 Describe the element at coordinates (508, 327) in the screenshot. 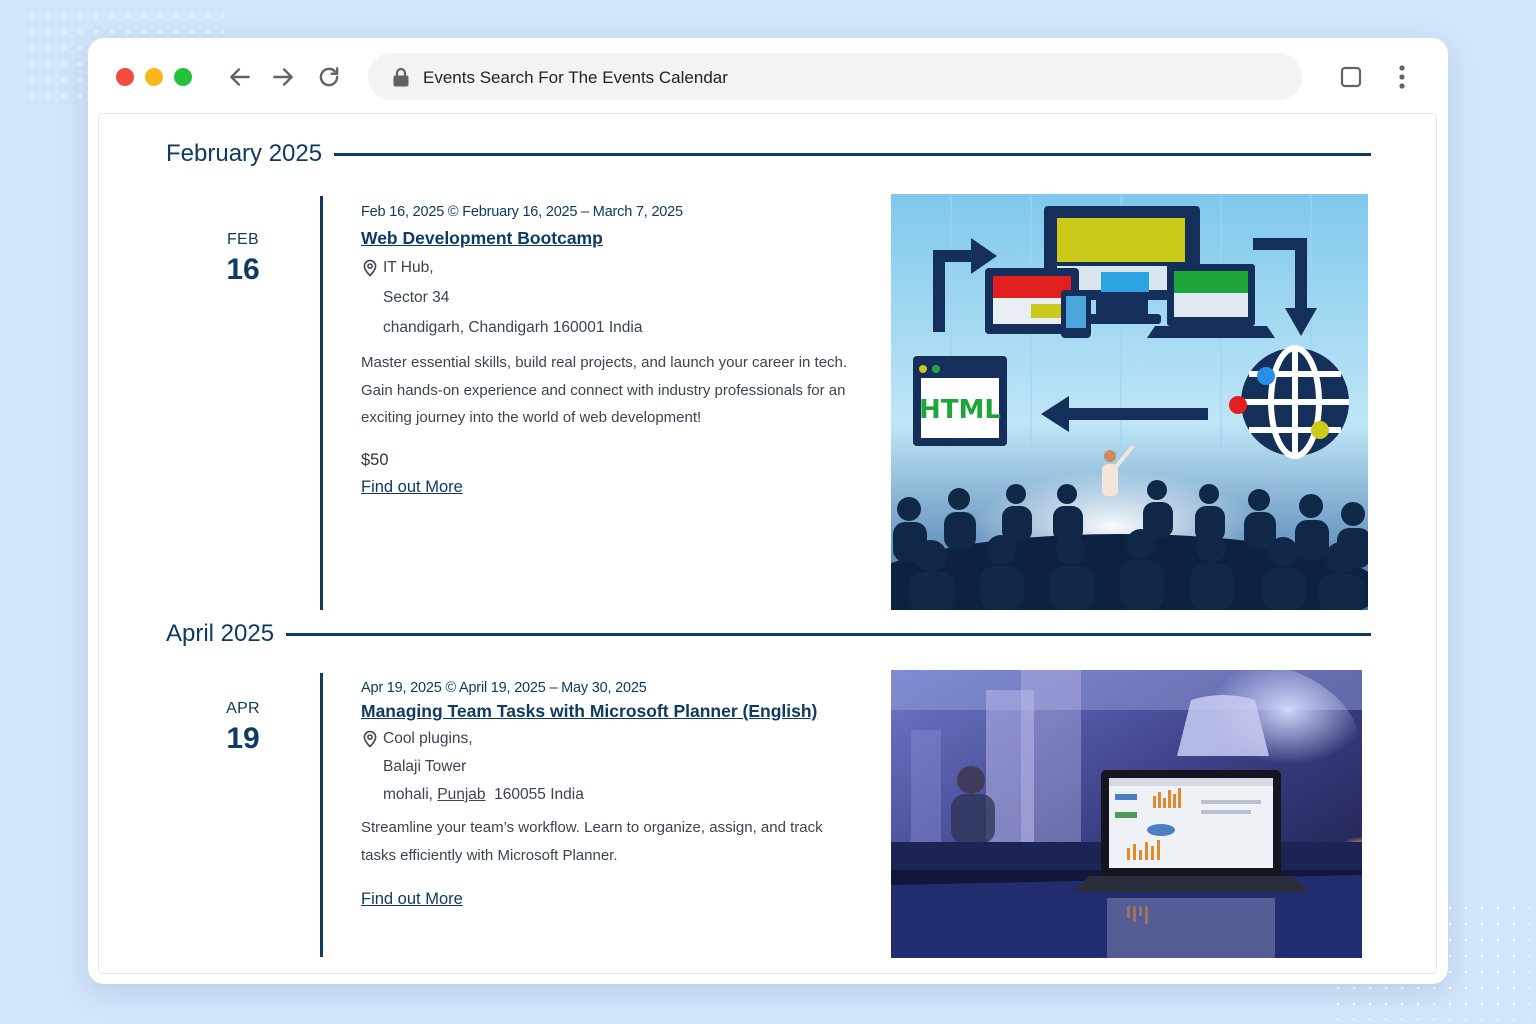

I see `venue-region: Chandigarh` at that location.